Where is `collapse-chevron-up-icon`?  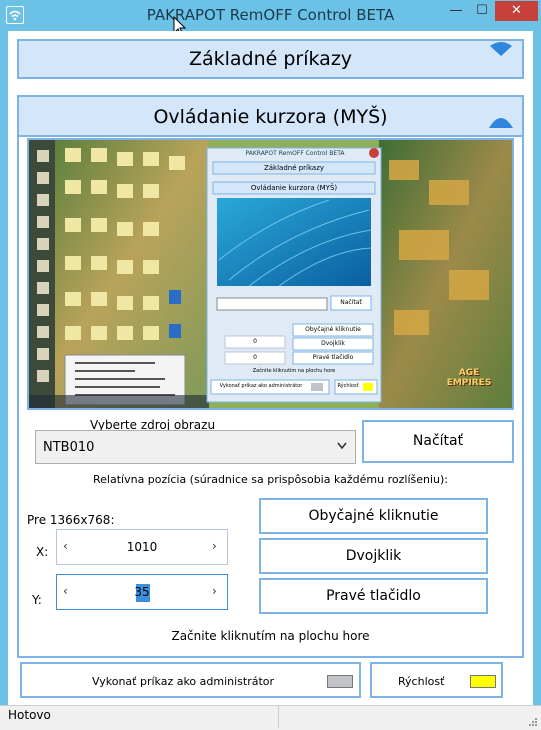
collapse-chevron-up-icon is located at coordinates (501, 122).